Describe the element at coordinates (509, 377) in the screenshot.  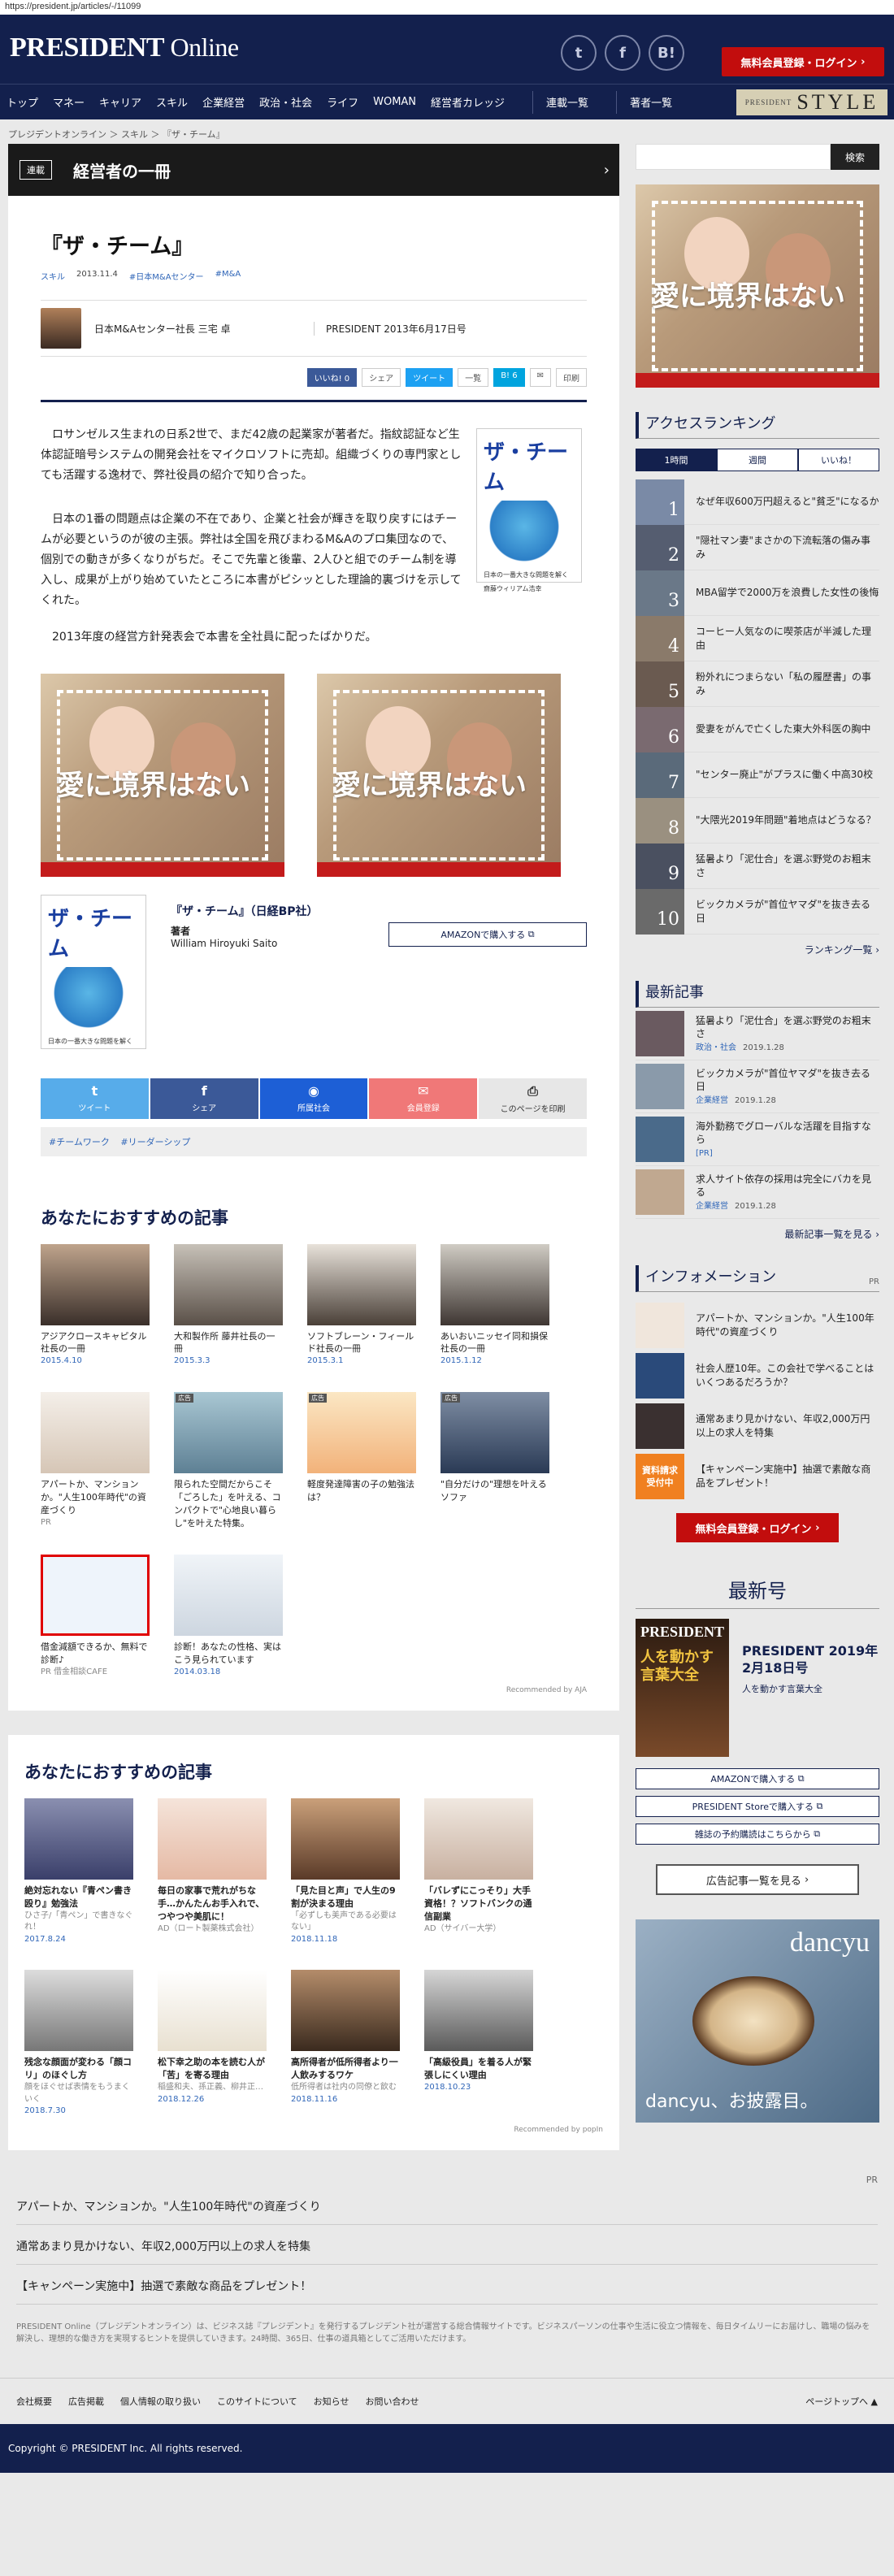
I see `hatena-button: B! 6` at that location.